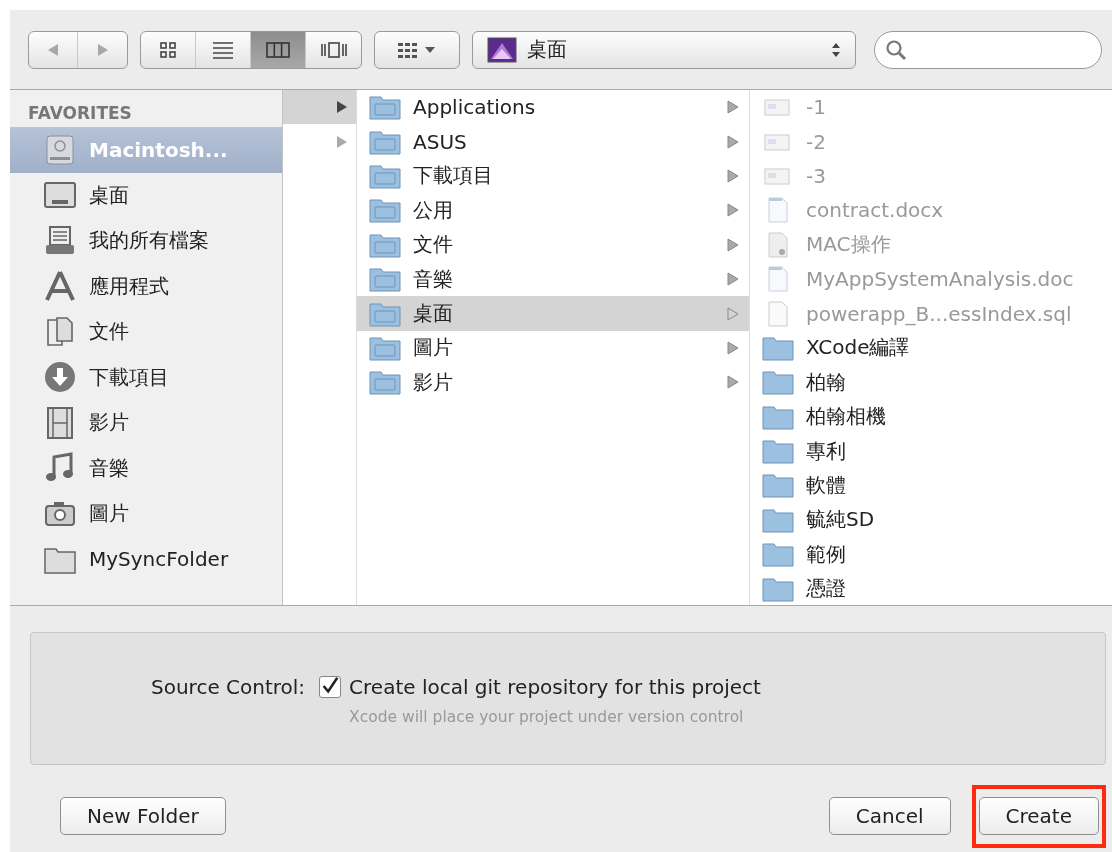 This screenshot has height=852, width=1112. I want to click on hint-text: Xcode will place your project under version control, so click(546, 716).